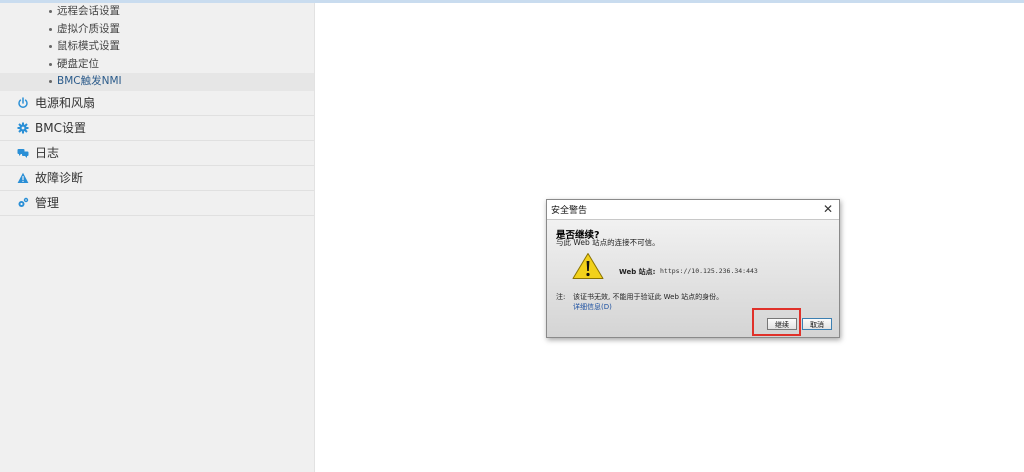 This screenshot has height=472, width=1024. What do you see at coordinates (157, 128) in the screenshot?
I see `sidebar-item-bmc-settings: BMC设置` at bounding box center [157, 128].